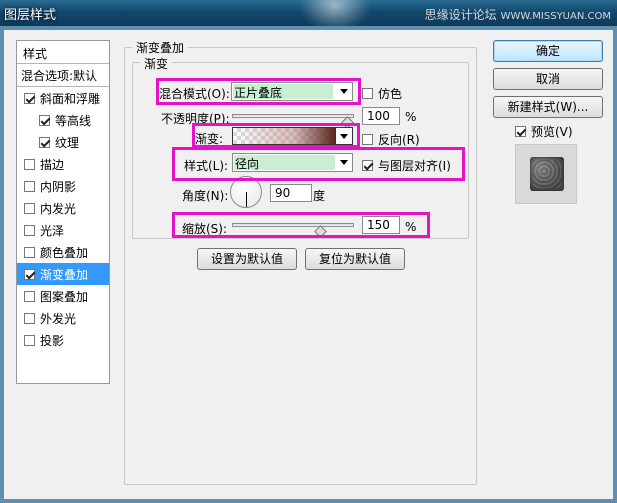  What do you see at coordinates (291, 193) in the screenshot?
I see `angle-input: 90` at bounding box center [291, 193].